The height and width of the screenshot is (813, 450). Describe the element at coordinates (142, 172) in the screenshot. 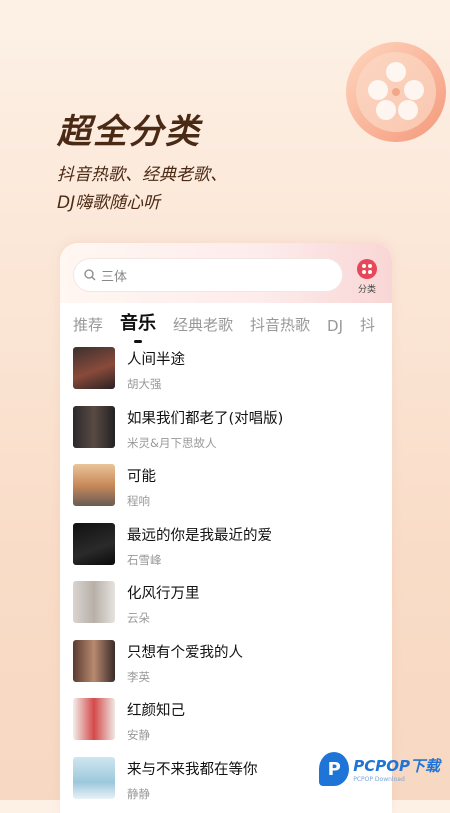

I see `promo-subtitle-line1: 抖音热歌、经典老歌、` at that location.